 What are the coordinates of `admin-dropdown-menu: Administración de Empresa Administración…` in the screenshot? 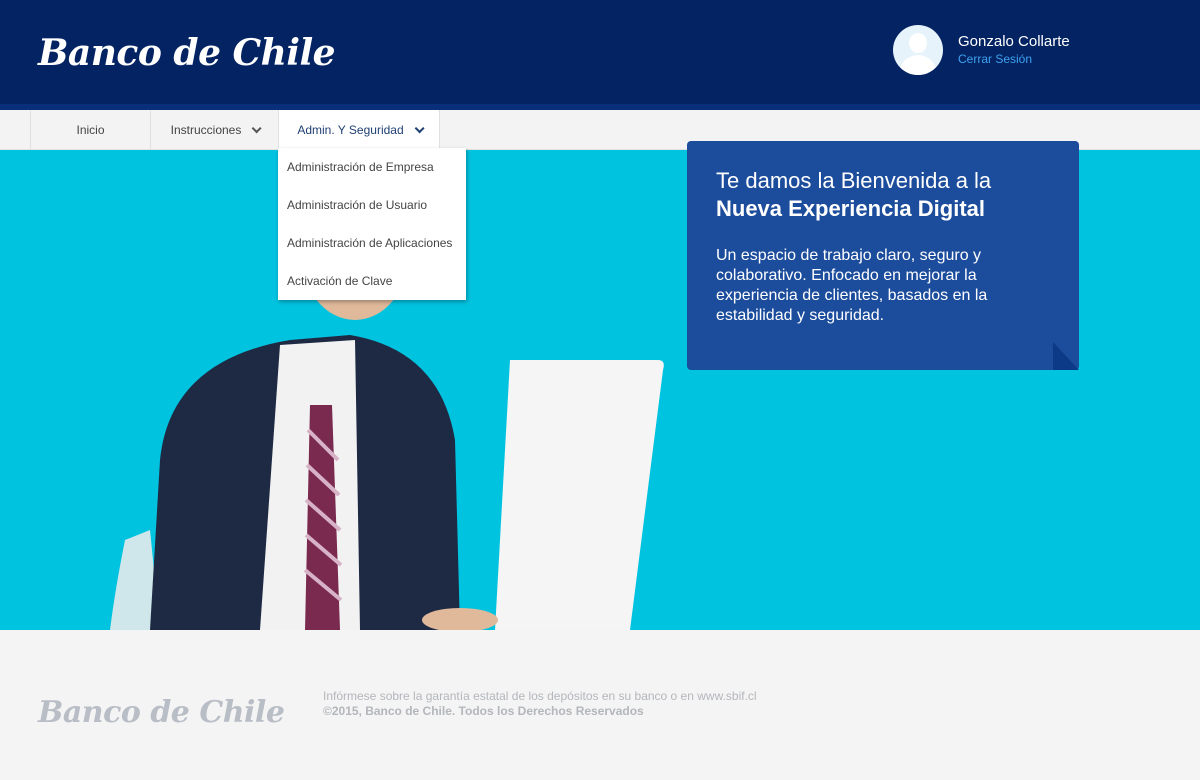 It's located at (372, 224).